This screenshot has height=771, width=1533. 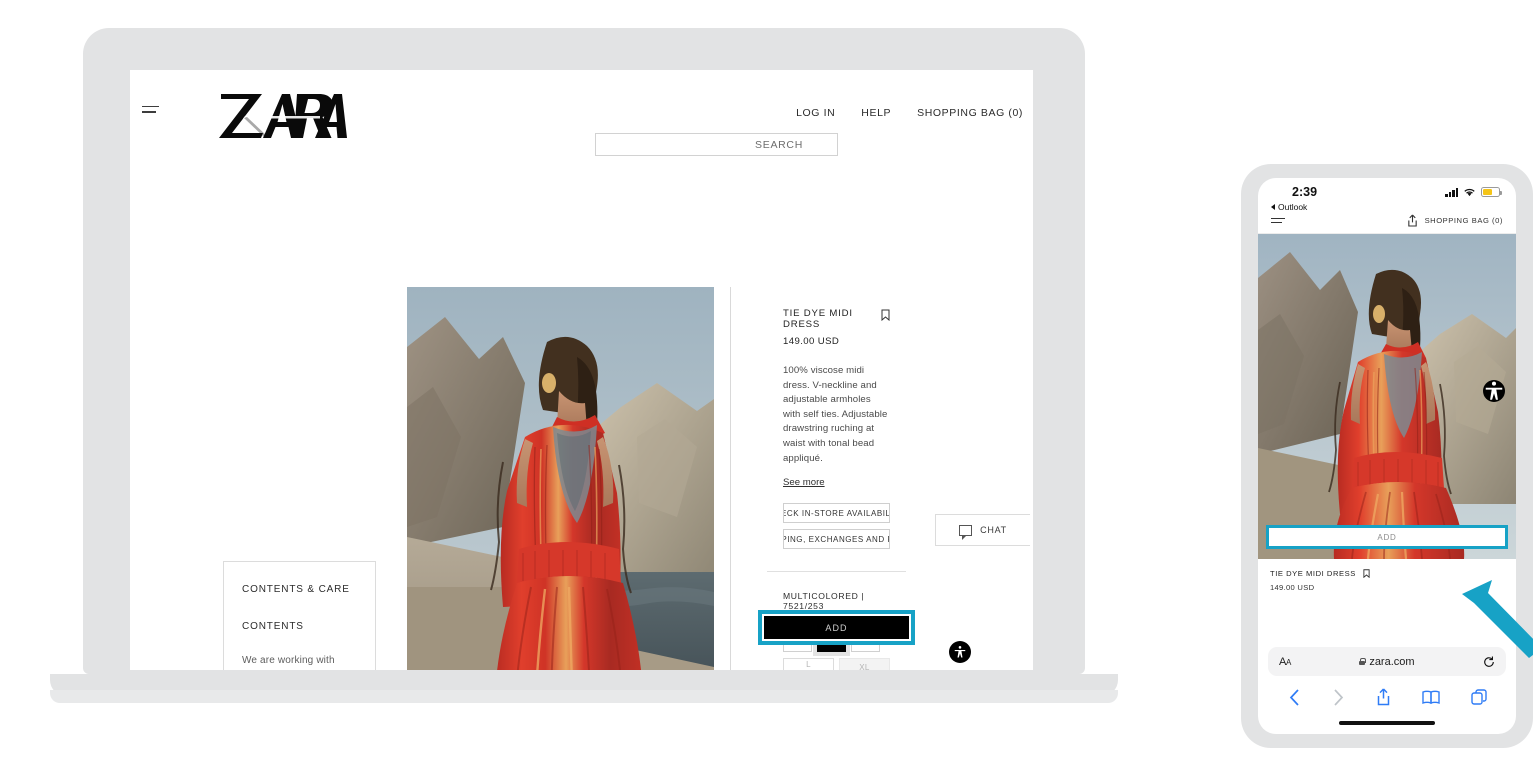 I want to click on size-option-xl-view-similar: XL VIEW SIMILAR, so click(x=864, y=664).